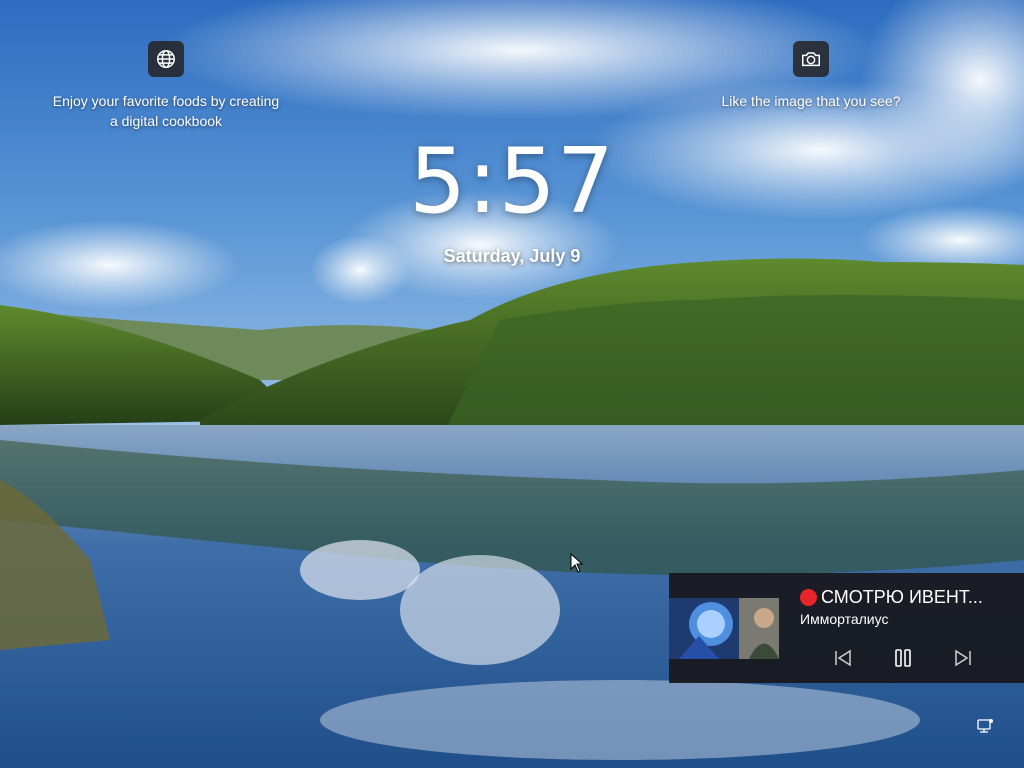  I want to click on live-indicator-icon, so click(808, 597).